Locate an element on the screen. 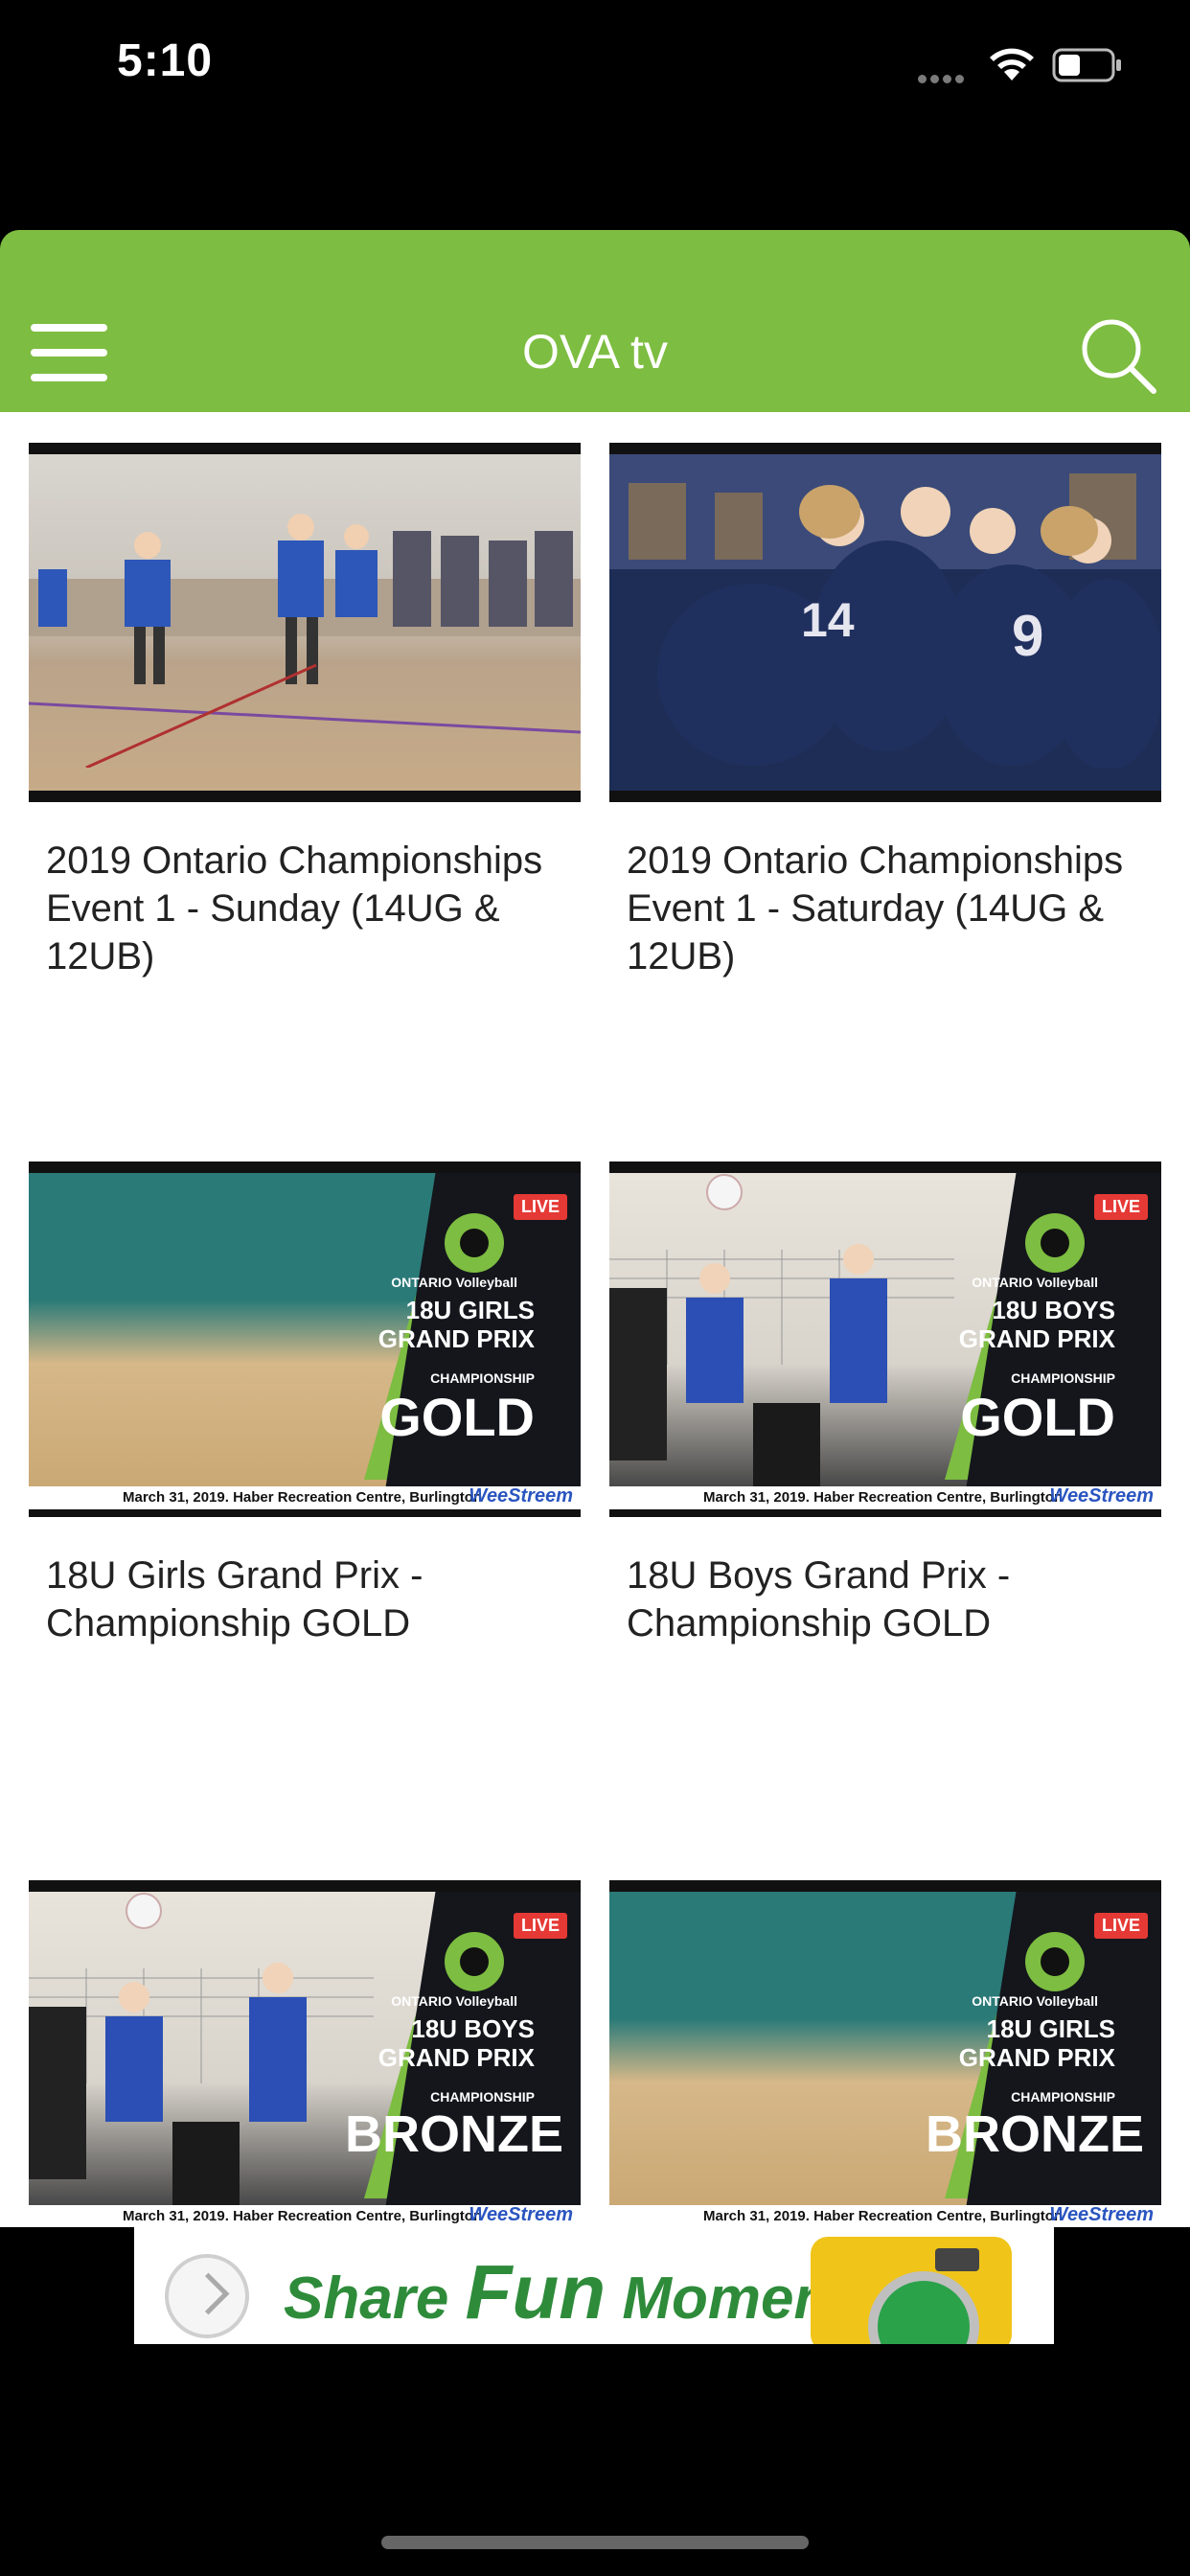 The width and height of the screenshot is (1190, 2576). ad-banner: Share Fun Moments is located at coordinates (594, 2285).